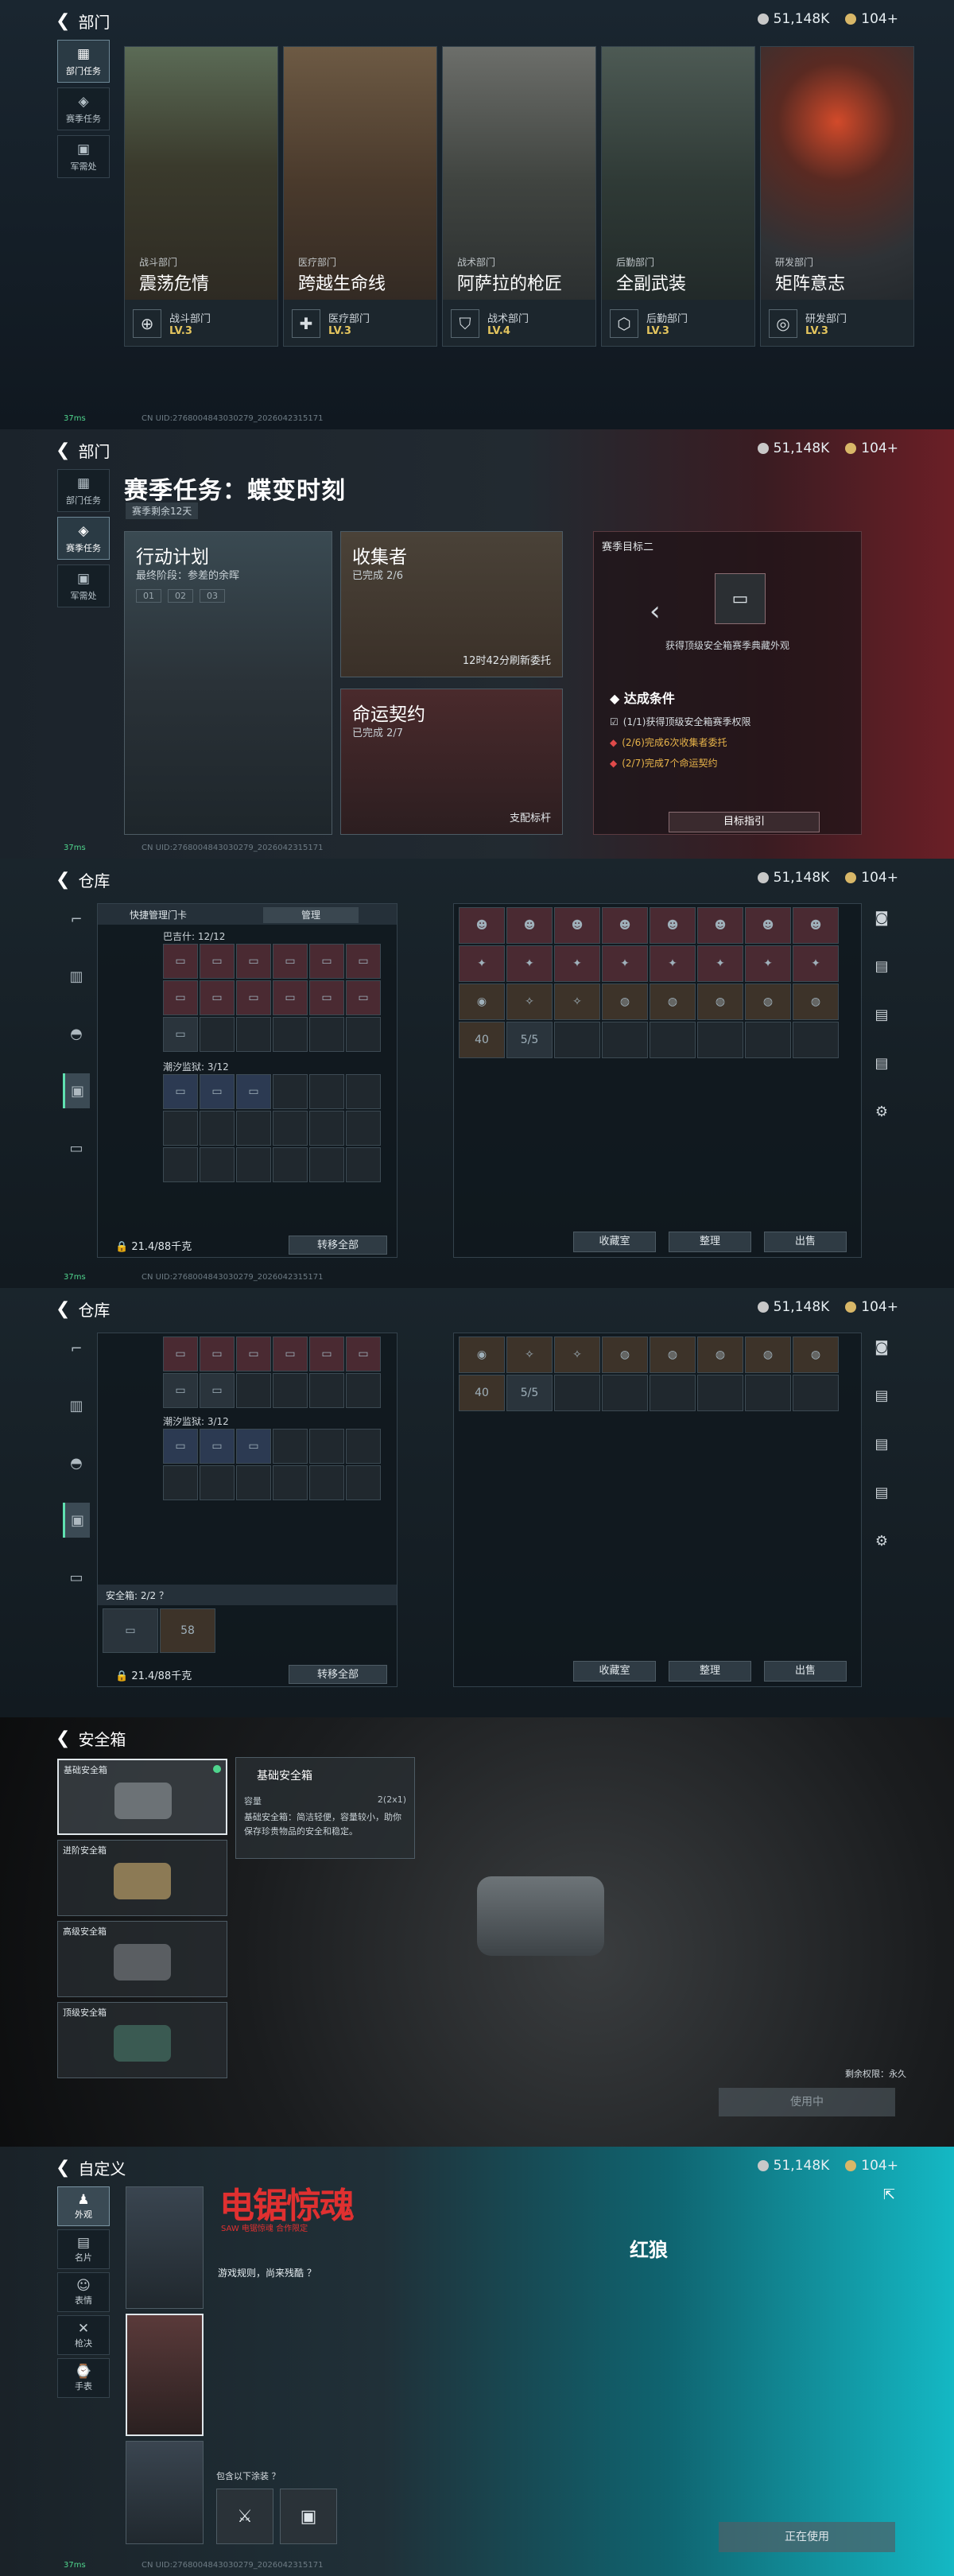 This screenshot has height=2576, width=954. I want to click on move-all-button: 转移全部, so click(338, 1246).